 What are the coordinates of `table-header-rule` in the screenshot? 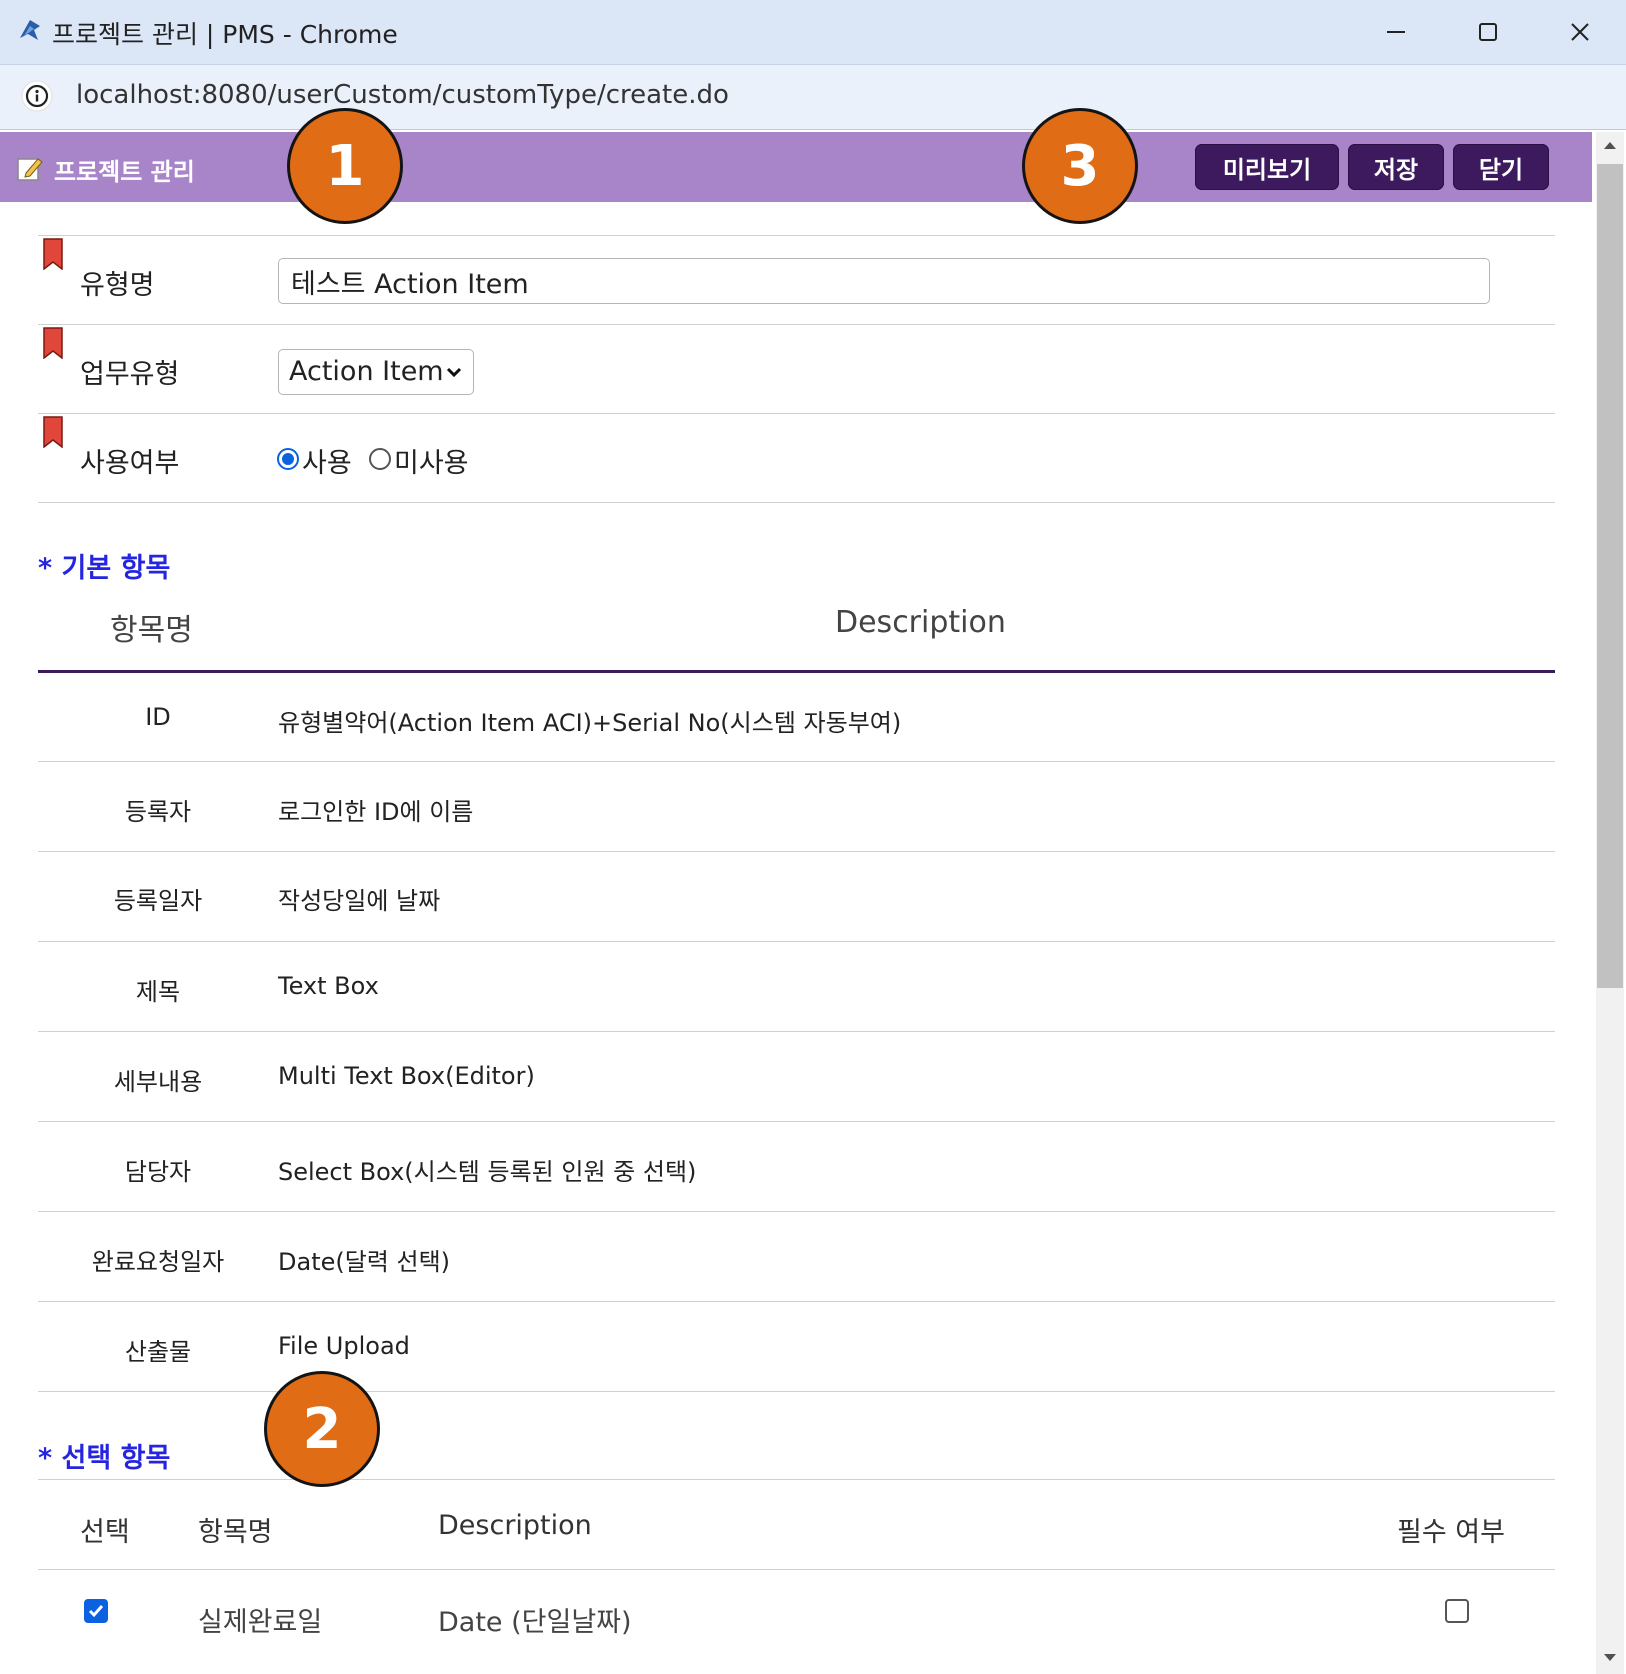 It's located at (796, 671).